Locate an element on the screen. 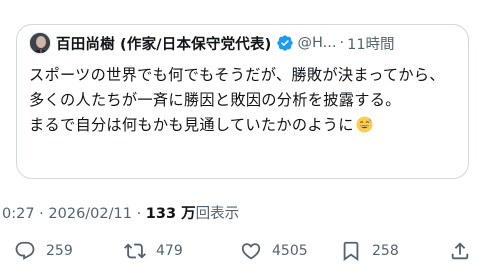 This screenshot has width=480, height=277. bookmark-count: 258 is located at coordinates (385, 251).